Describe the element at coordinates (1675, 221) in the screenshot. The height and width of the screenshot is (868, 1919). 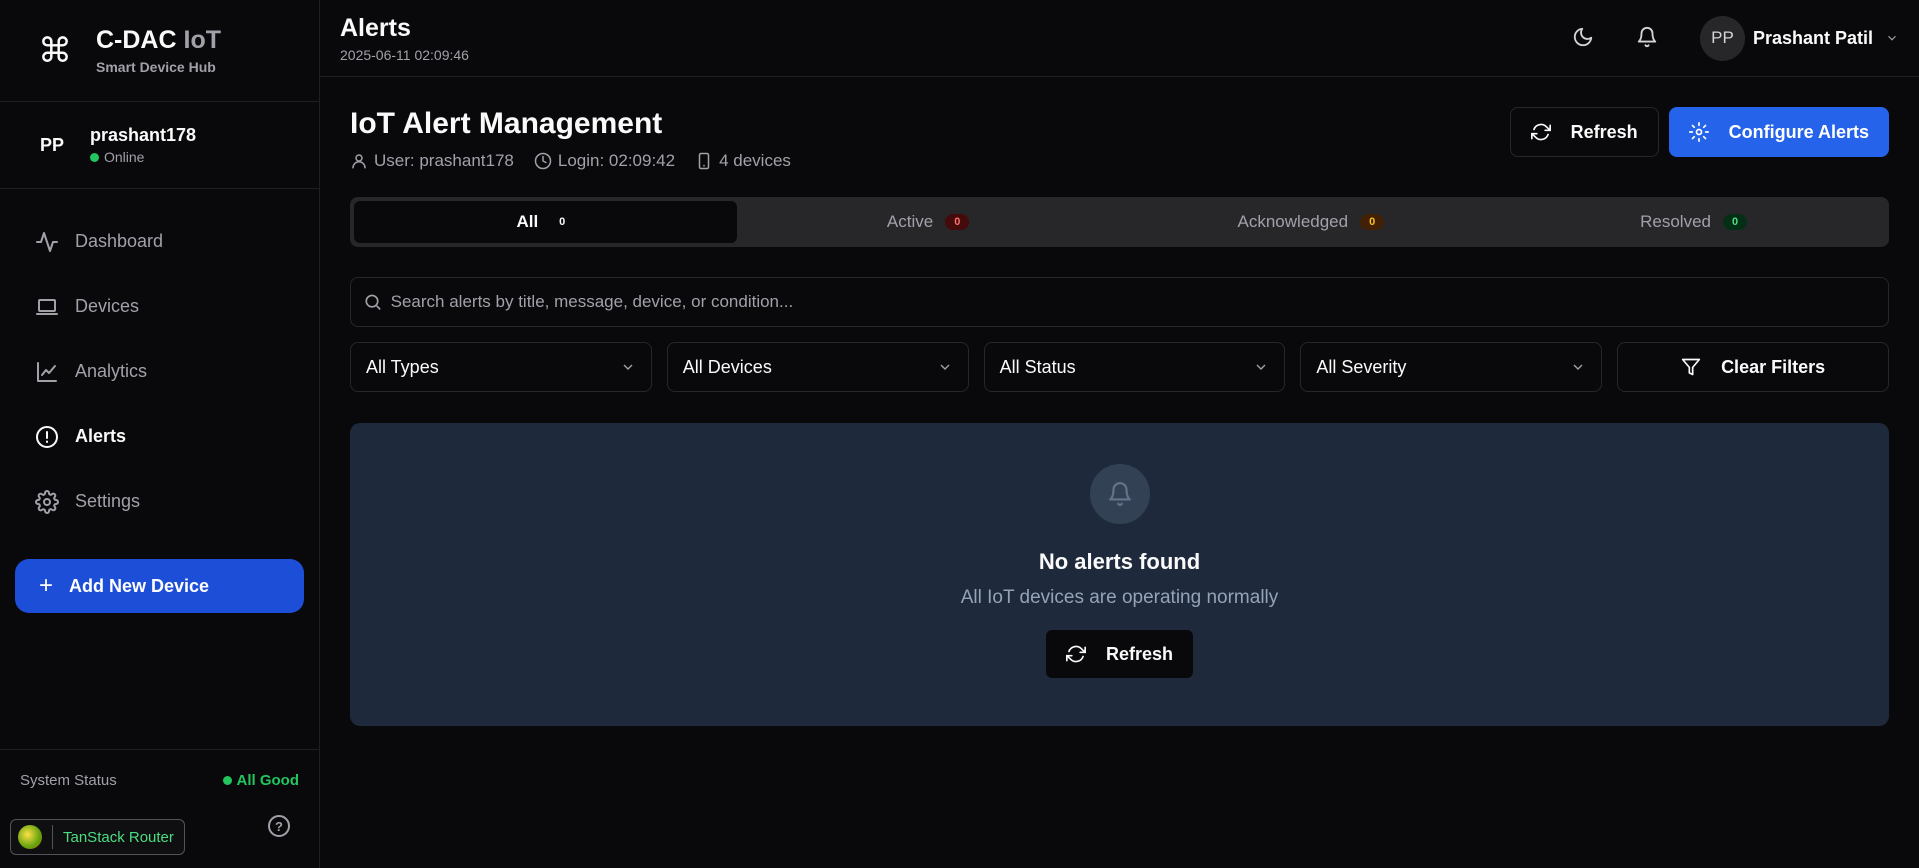
I see `tab-label: Resolved` at that location.